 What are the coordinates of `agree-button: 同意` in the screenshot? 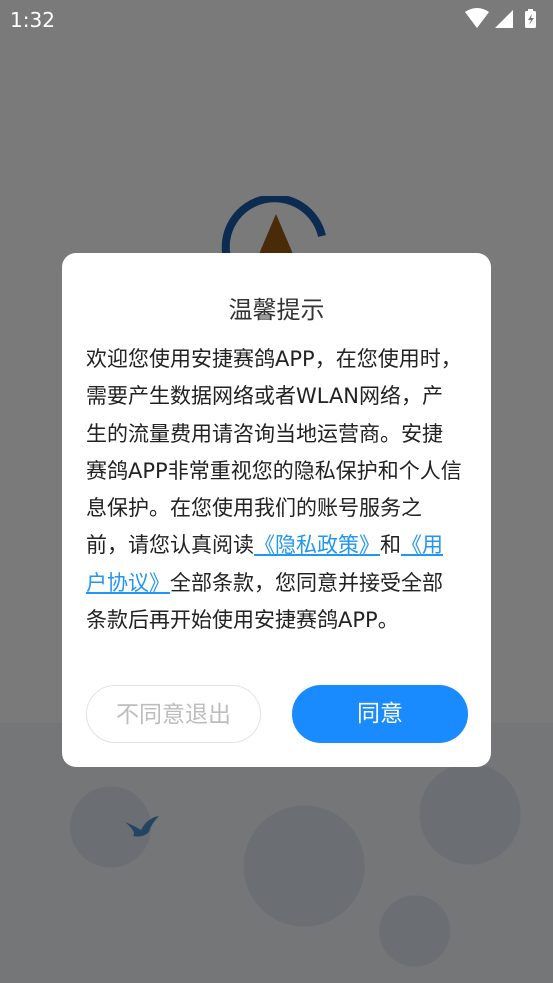 It's located at (380, 714).